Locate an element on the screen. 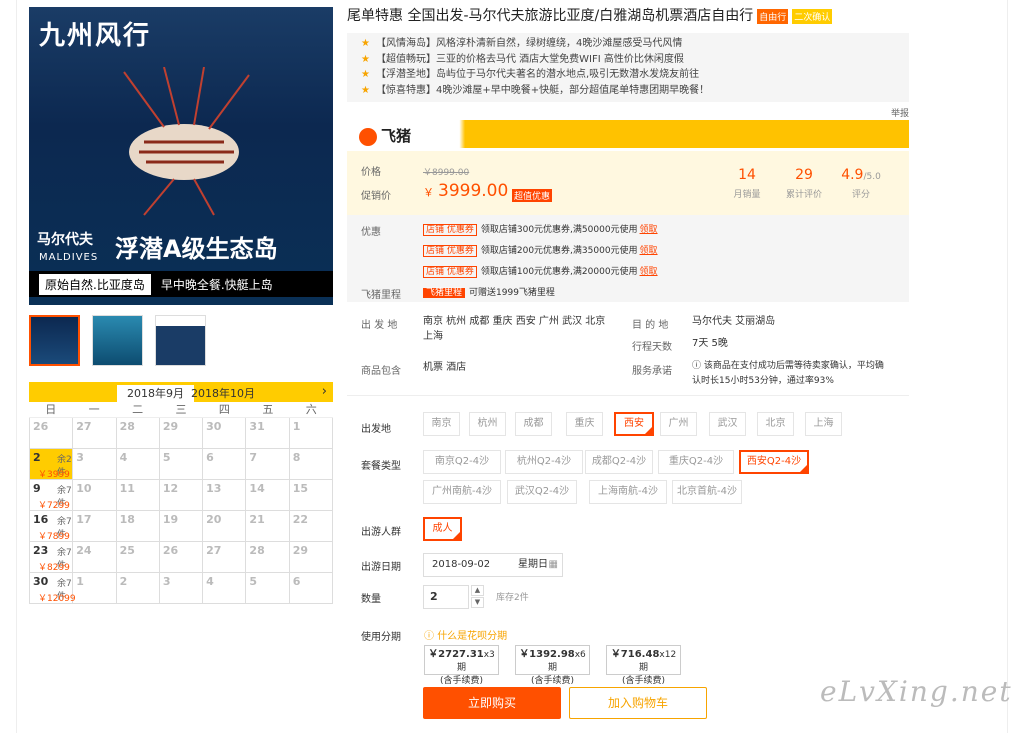 The image size is (1024, 733). departure-option: 上海 is located at coordinates (823, 424).